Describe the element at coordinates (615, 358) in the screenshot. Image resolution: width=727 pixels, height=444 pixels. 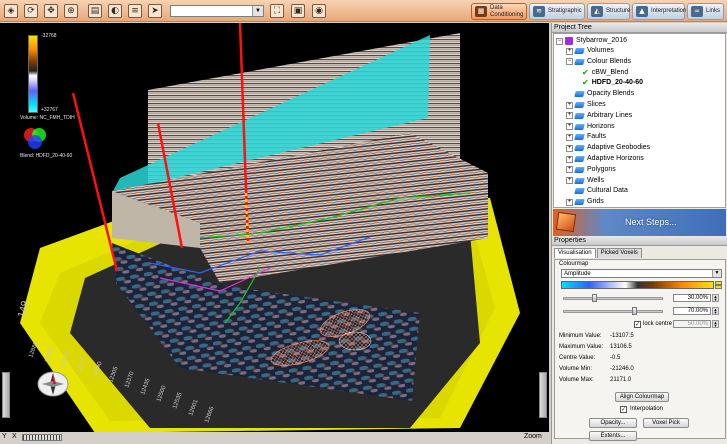
I see `stat-value: -0.5` at that location.